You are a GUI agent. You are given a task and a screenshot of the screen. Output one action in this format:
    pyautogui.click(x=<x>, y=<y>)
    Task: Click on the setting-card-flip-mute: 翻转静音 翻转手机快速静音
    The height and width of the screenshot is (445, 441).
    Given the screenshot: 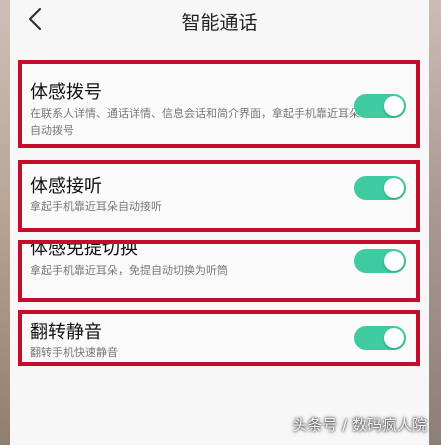 What is the action you would take?
    pyautogui.click(x=219, y=338)
    